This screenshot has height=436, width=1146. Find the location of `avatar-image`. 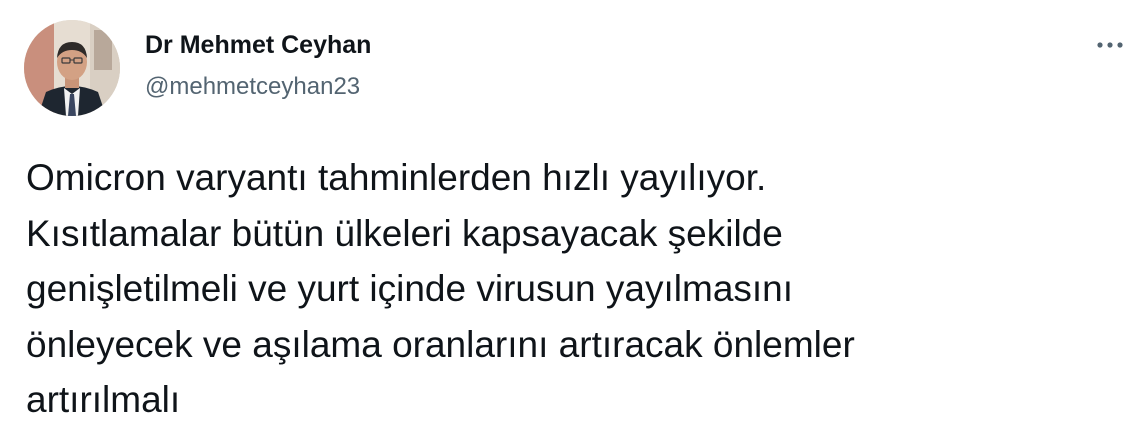

avatar-image is located at coordinates (72, 68).